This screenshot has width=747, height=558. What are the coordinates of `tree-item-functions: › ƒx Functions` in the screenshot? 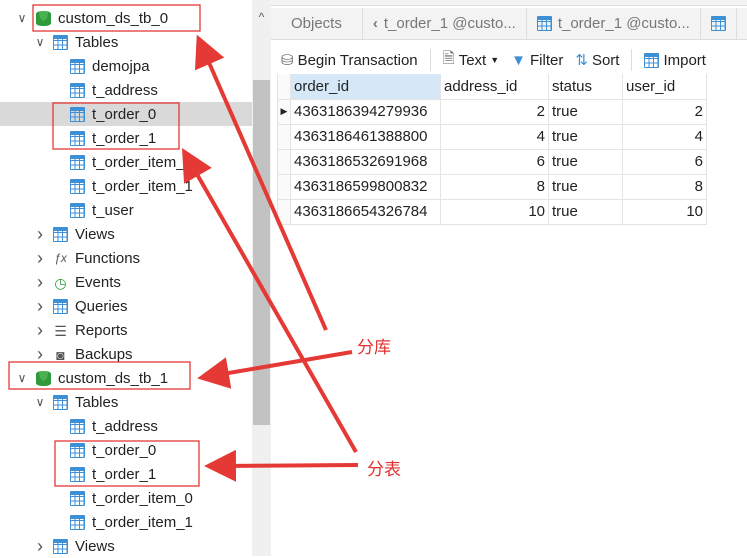 It's located at (126, 258).